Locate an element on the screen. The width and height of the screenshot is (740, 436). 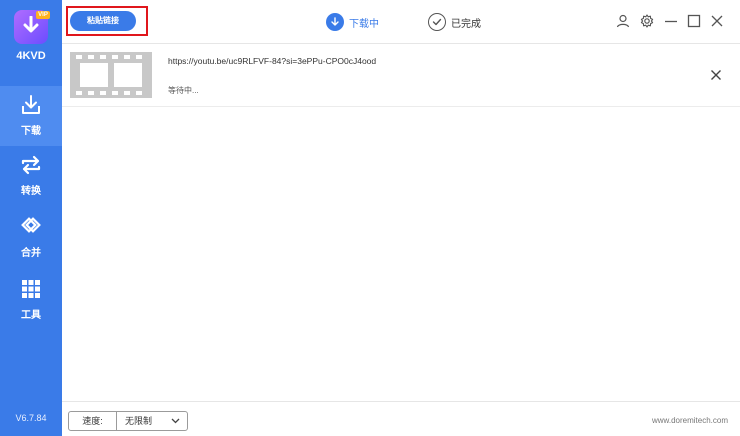
tab-downloading: 下载中 is located at coordinates (352, 22).